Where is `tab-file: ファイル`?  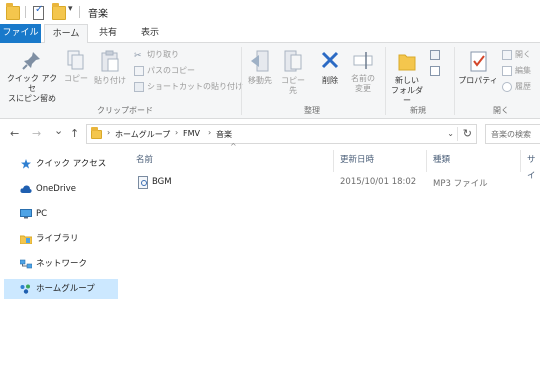
tab-file: ファイル is located at coordinates (20, 33).